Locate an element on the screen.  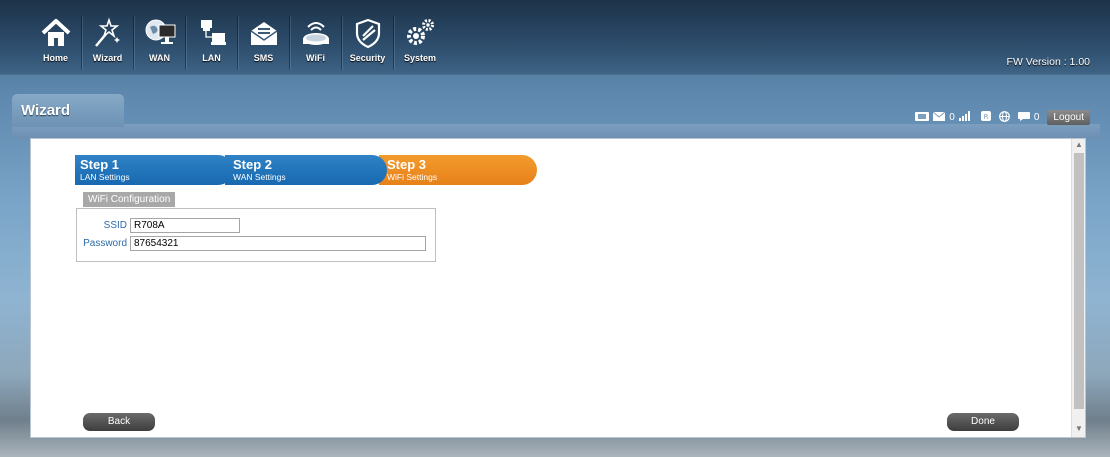
wifi-config-box: SSID Password is located at coordinates (256, 235).